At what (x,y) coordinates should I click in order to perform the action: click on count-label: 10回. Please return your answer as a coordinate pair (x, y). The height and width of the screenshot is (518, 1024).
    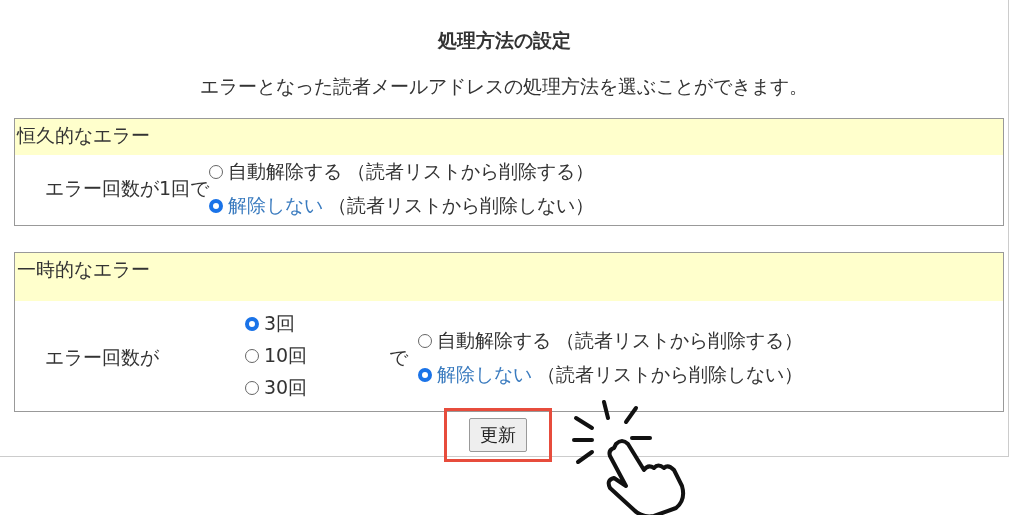
    Looking at the image, I should click on (286, 355).